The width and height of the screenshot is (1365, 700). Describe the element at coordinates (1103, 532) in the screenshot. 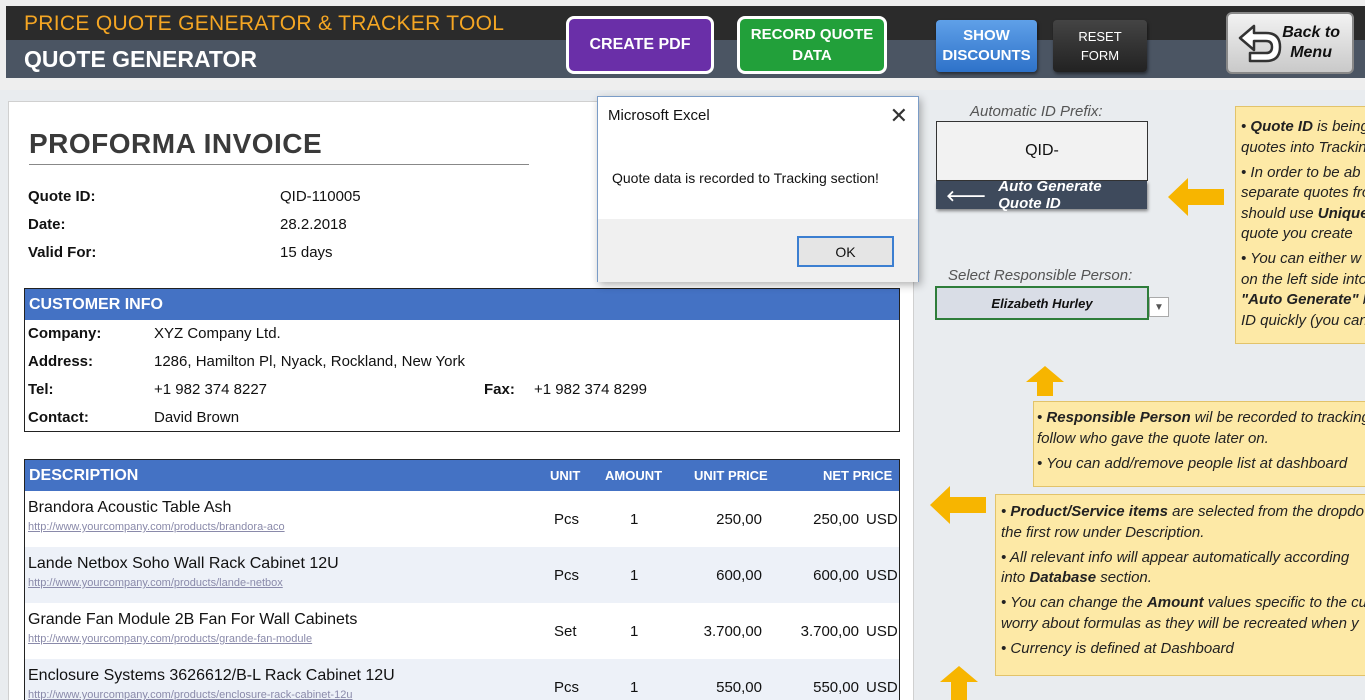

I see `note3-line2: the first row under Description.` at that location.